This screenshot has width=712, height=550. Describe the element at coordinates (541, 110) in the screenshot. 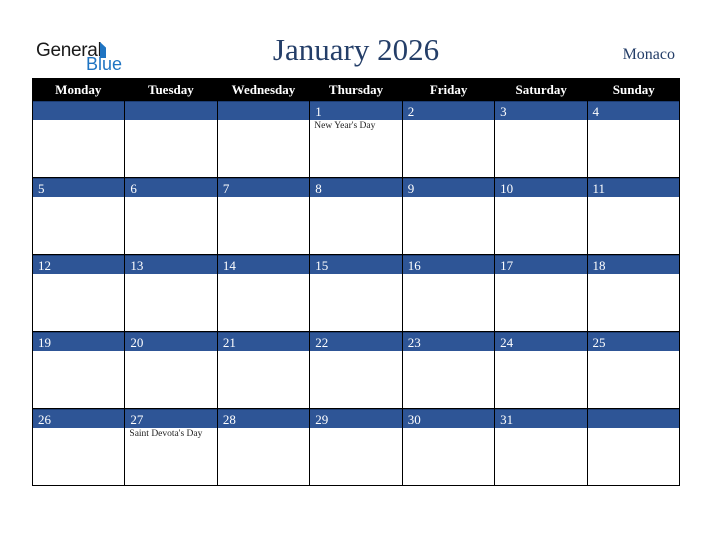

I see `day-number: 3` at that location.